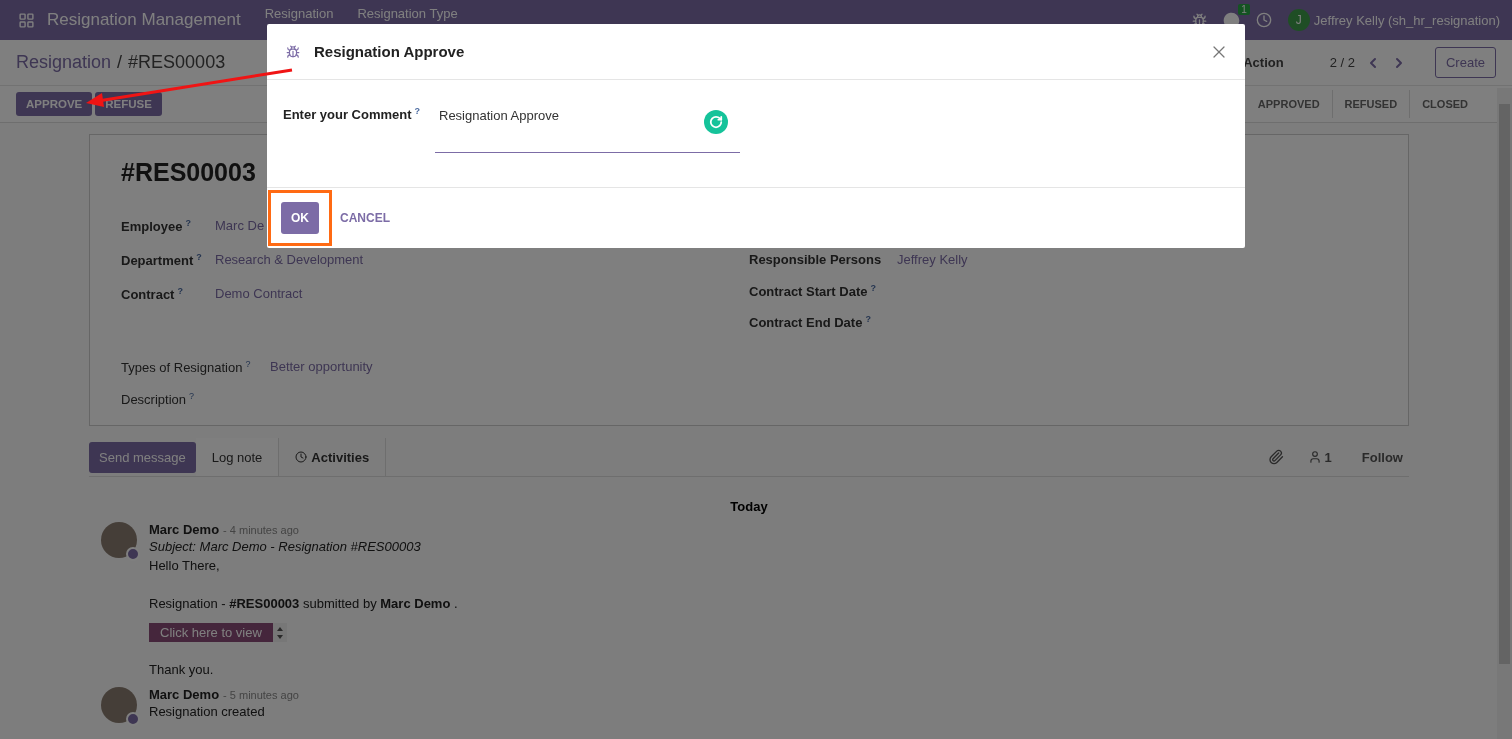  What do you see at coordinates (261, 530) in the screenshot?
I see `message-time: - 4 minutes ago` at bounding box center [261, 530].